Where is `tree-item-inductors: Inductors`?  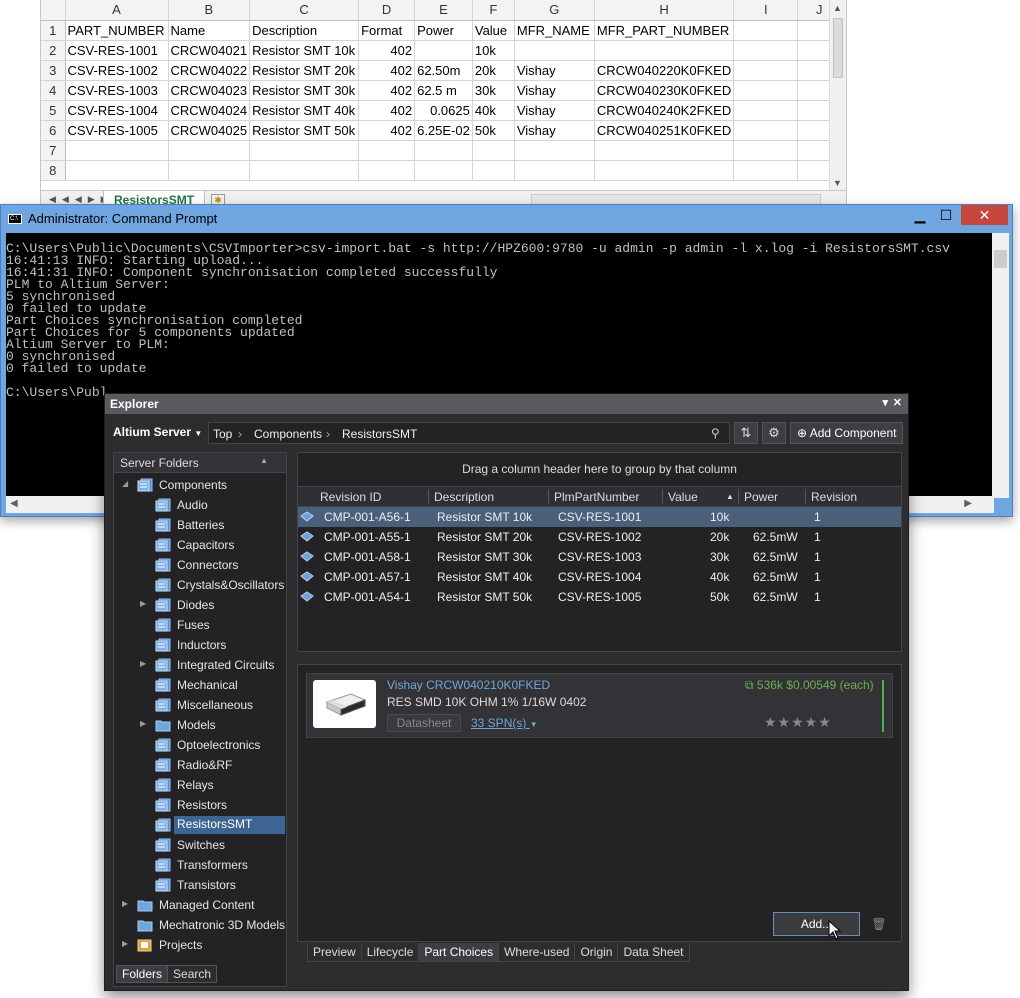 tree-item-inductors: Inductors is located at coordinates (200, 645).